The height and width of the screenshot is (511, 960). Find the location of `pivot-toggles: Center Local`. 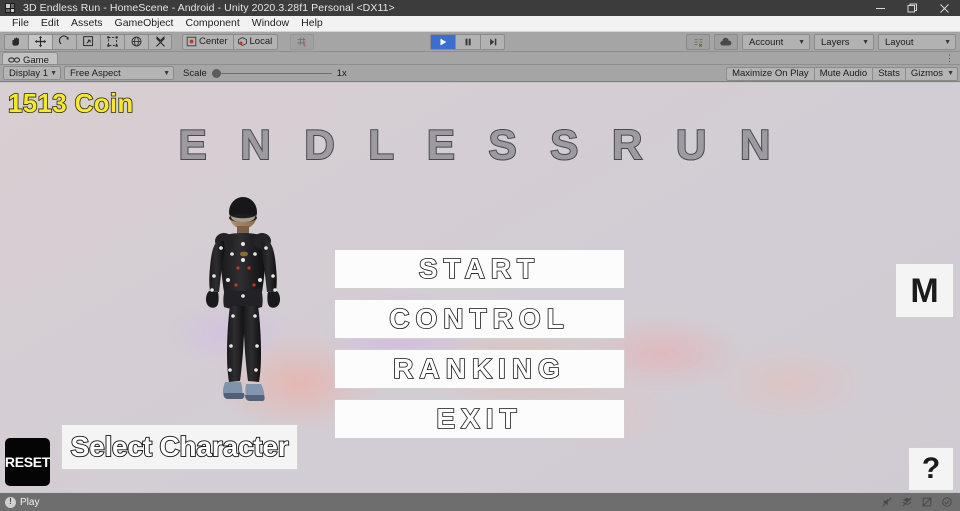

pivot-toggles: Center Local is located at coordinates (230, 41).